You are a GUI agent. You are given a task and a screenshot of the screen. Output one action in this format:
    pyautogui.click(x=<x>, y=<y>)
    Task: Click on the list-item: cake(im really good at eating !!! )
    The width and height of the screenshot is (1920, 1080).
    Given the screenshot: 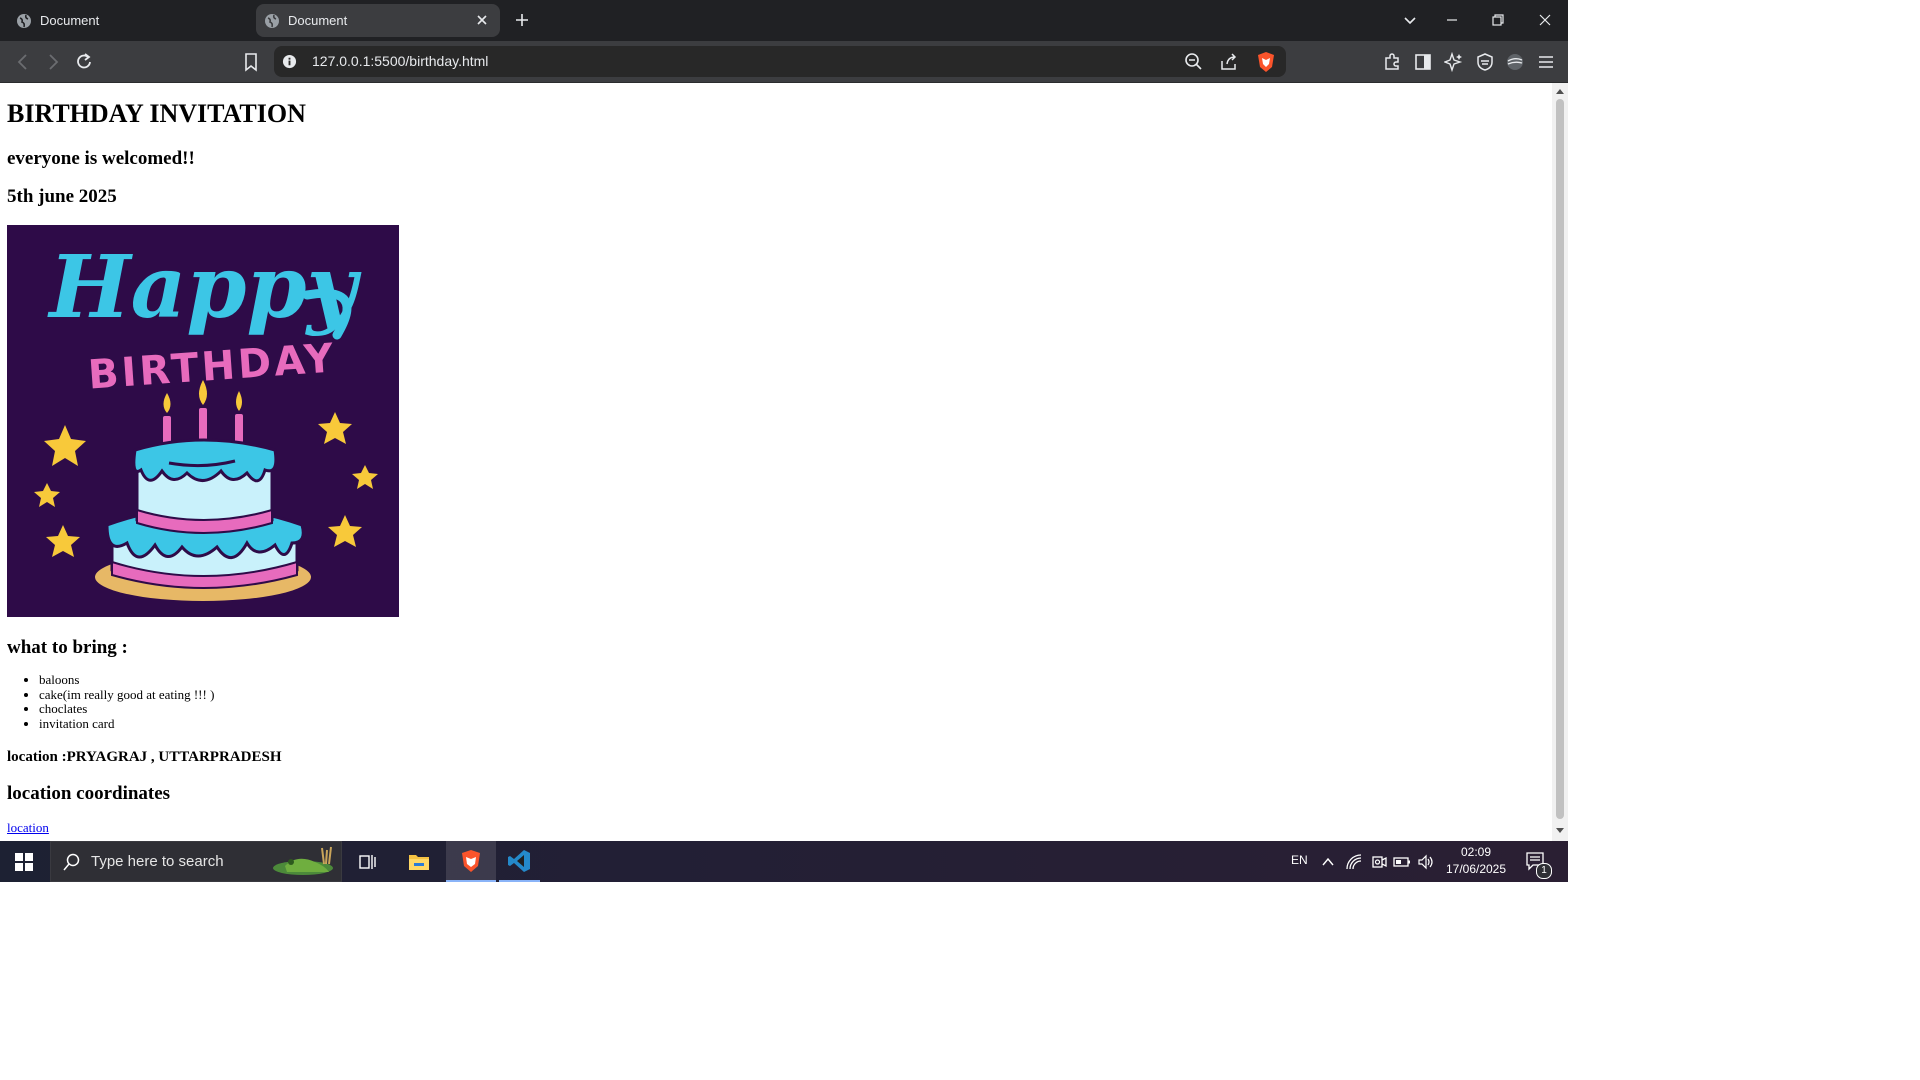 What is the action you would take?
    pyautogui.click(x=126, y=695)
    